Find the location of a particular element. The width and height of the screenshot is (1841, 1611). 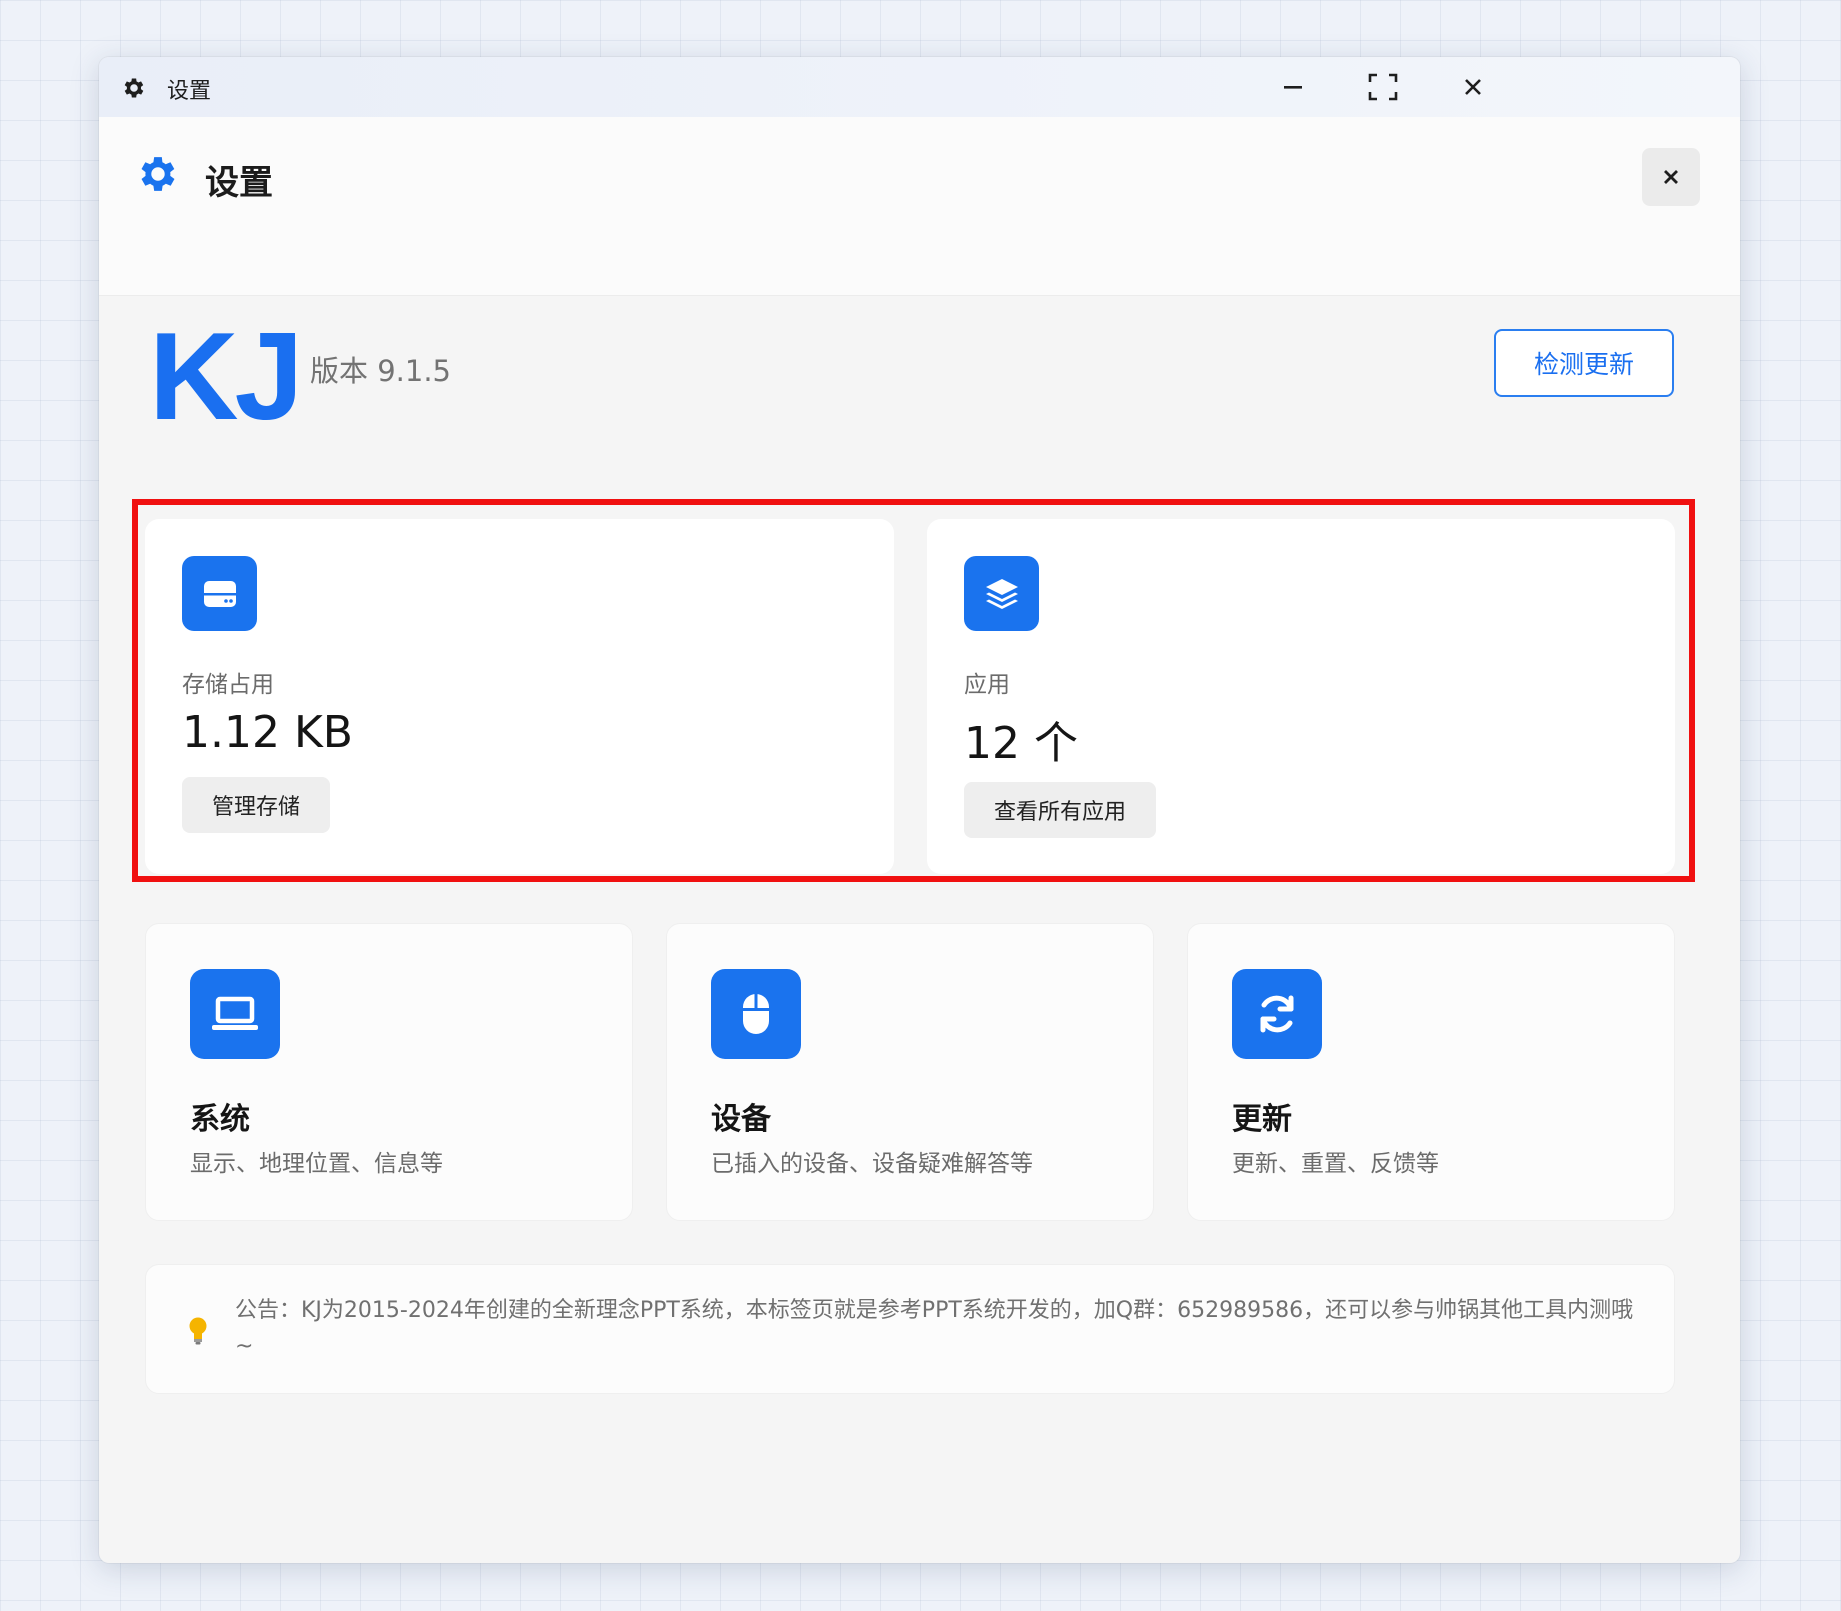

devices-icon-box is located at coordinates (756, 1014).